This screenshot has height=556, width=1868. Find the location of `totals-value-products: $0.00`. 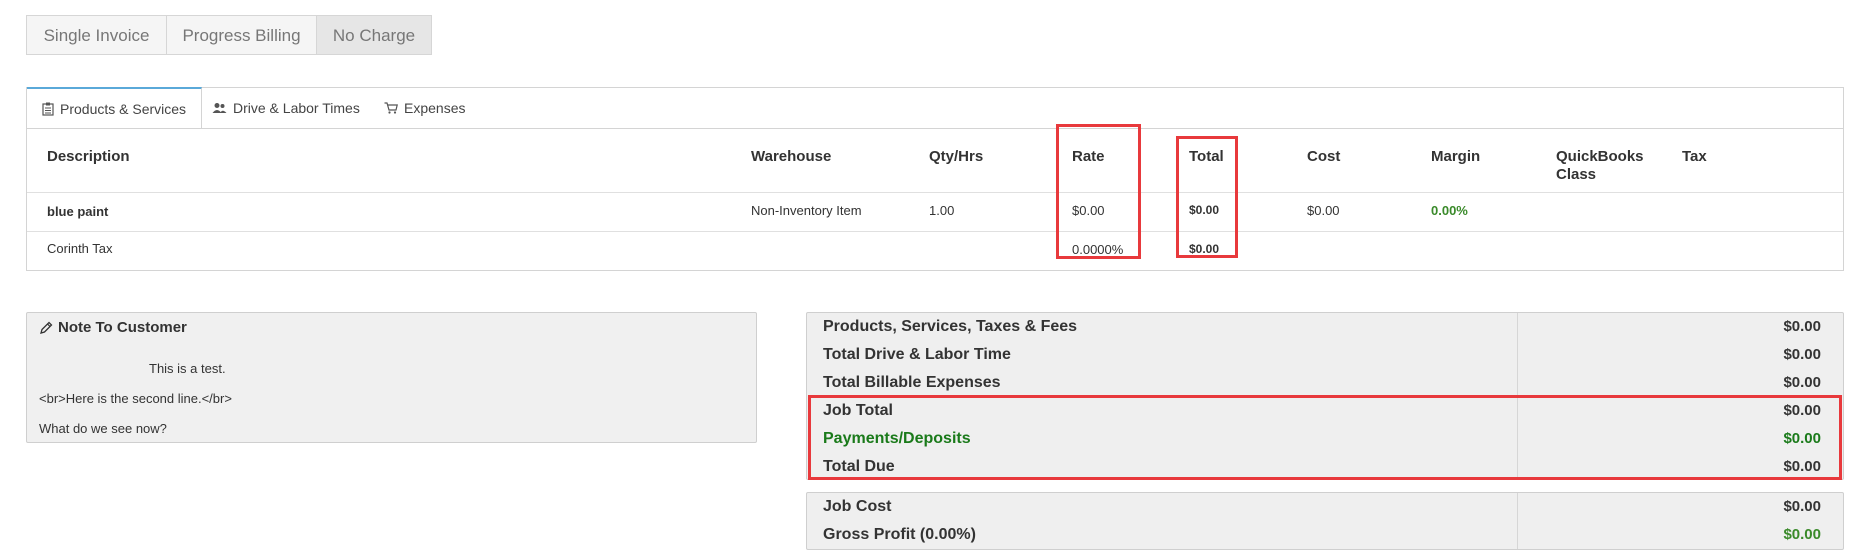

totals-value-products: $0.00 is located at coordinates (1802, 326).